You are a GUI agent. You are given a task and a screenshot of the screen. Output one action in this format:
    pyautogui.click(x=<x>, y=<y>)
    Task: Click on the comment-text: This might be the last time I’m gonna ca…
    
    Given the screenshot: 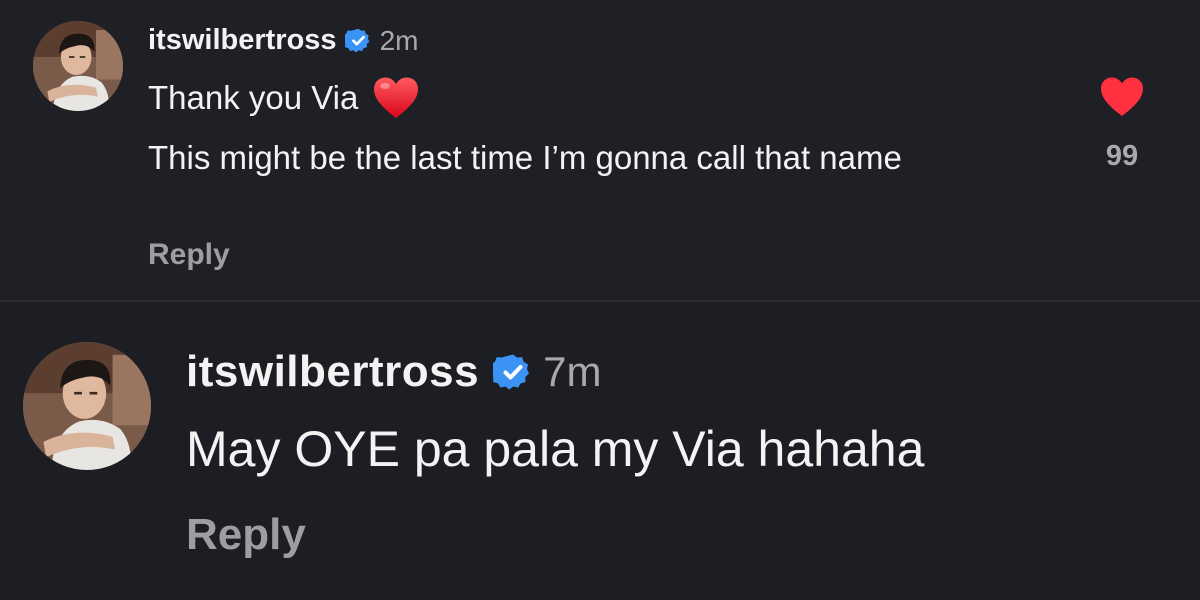 What is the action you would take?
    pyautogui.click(x=525, y=157)
    